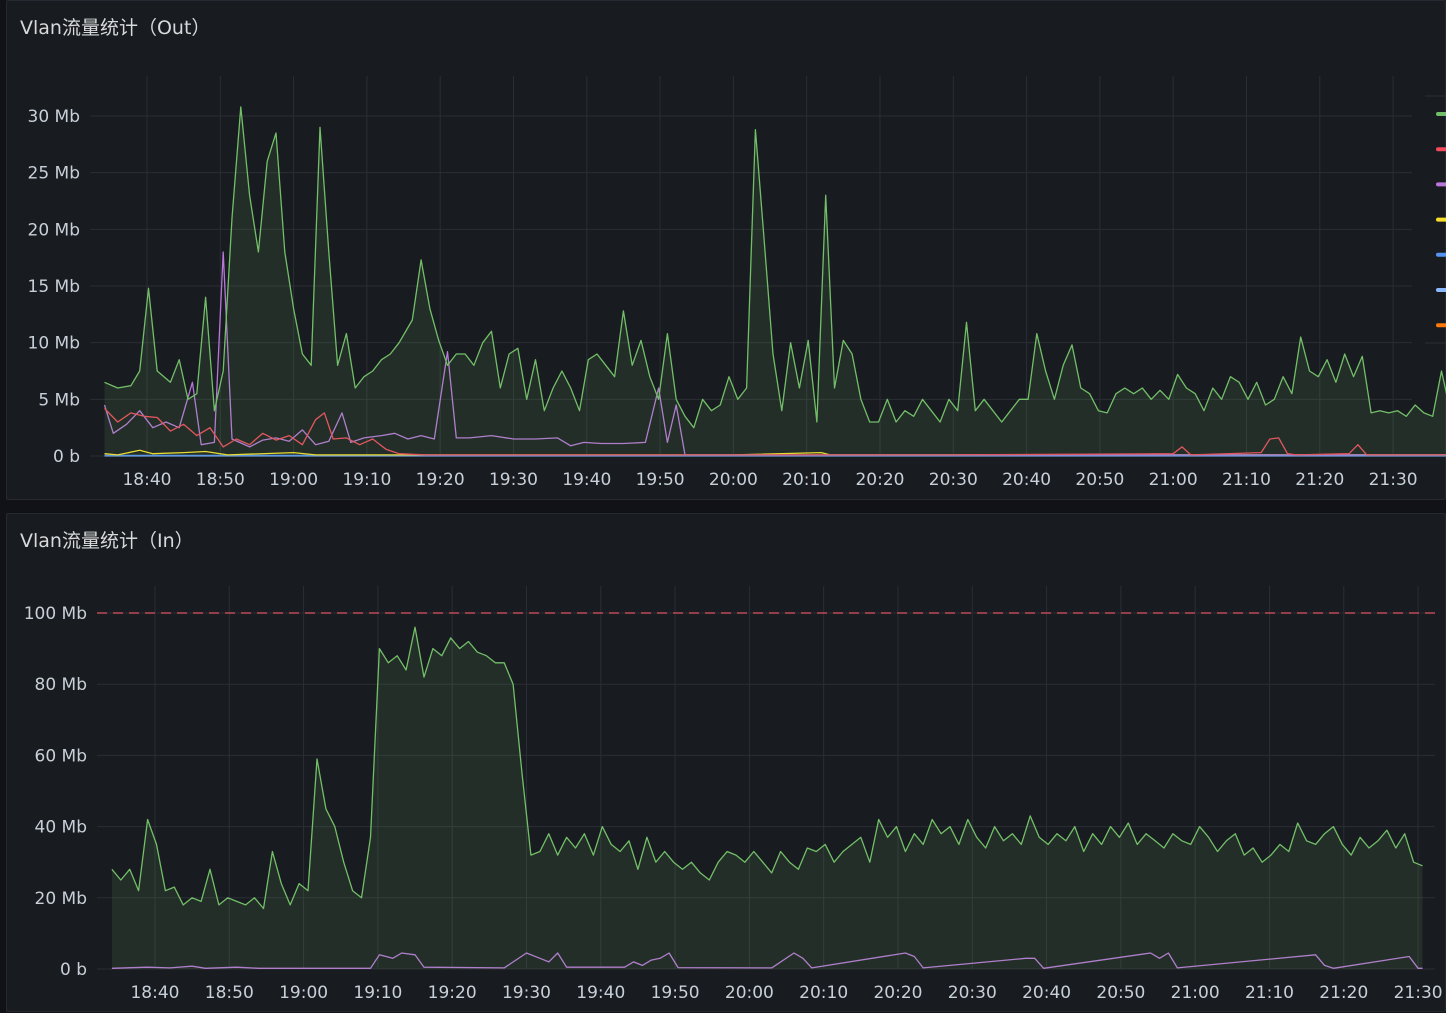 The image size is (1446, 1013). I want to click on y-tick-label: 15 Mb, so click(54, 287).